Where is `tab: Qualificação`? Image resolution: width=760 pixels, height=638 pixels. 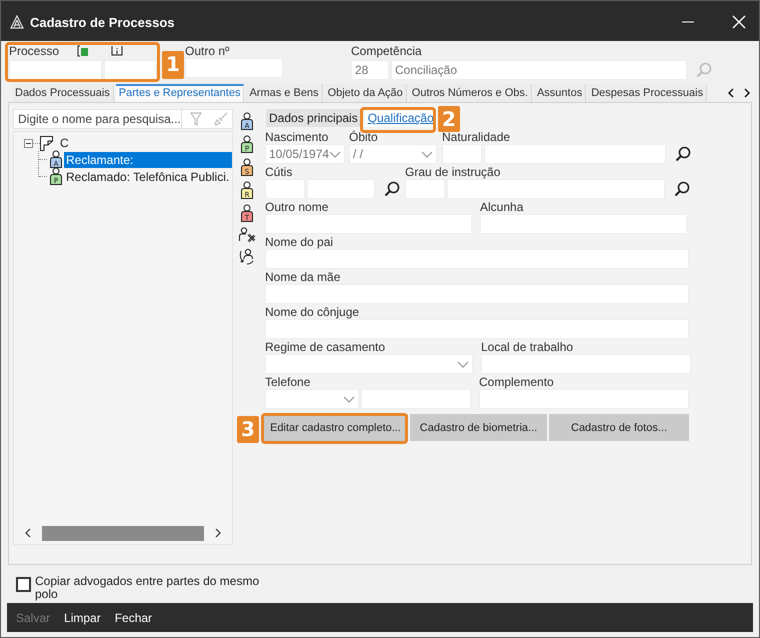
tab: Qualificação is located at coordinates (400, 118).